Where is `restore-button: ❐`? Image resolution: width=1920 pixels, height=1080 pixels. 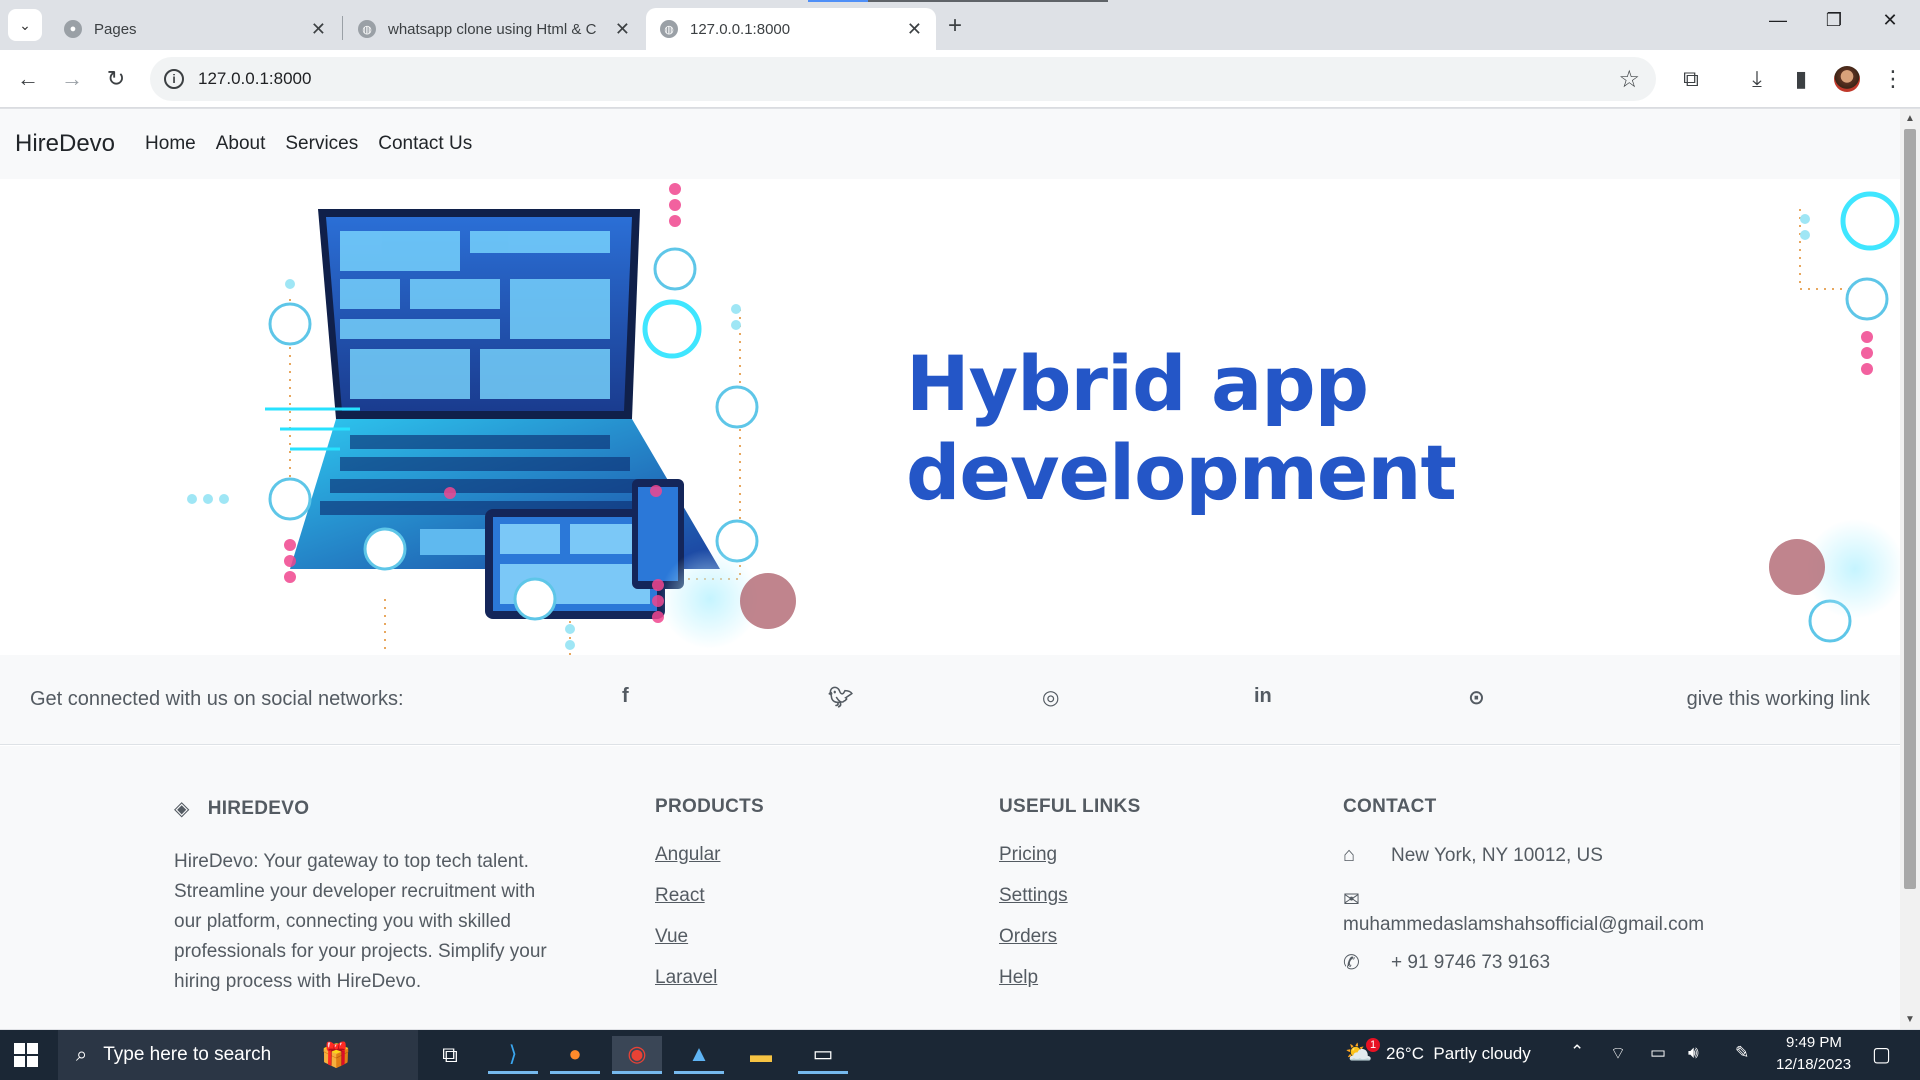
restore-button: ❐ is located at coordinates (1834, 20).